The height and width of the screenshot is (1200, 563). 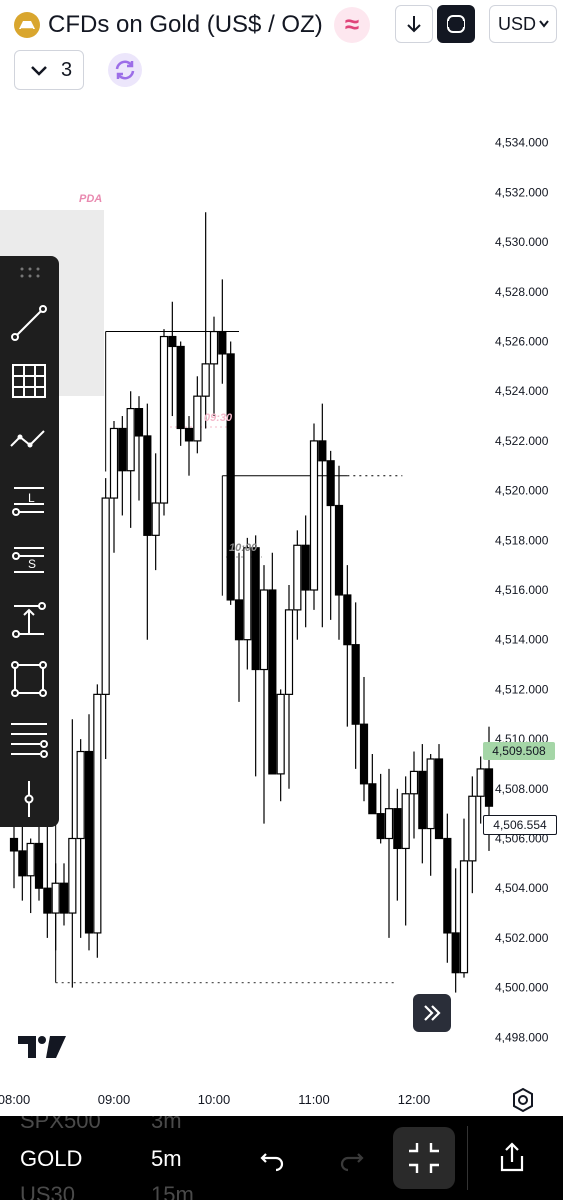 What do you see at coordinates (351, 1159) in the screenshot?
I see `redo-icon` at bounding box center [351, 1159].